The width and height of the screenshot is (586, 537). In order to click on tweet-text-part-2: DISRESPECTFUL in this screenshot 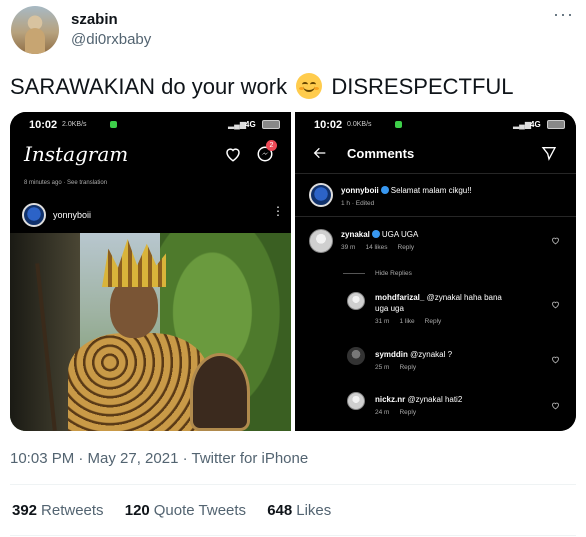, I will do `click(422, 86)`.